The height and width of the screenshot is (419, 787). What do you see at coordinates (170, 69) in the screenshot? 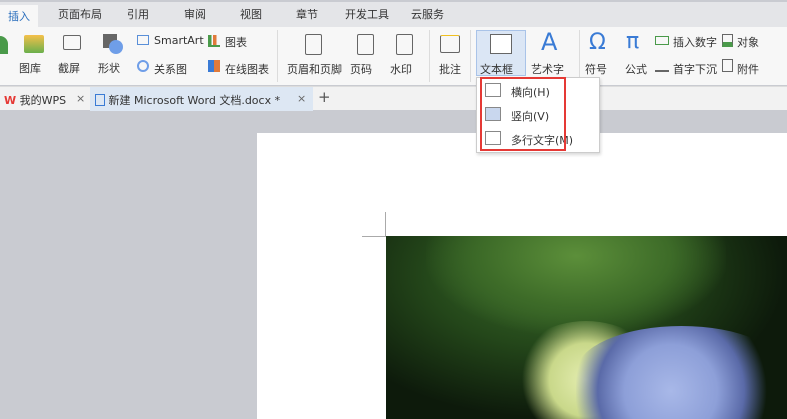
I see `relation-chart-button: 关系图` at bounding box center [170, 69].